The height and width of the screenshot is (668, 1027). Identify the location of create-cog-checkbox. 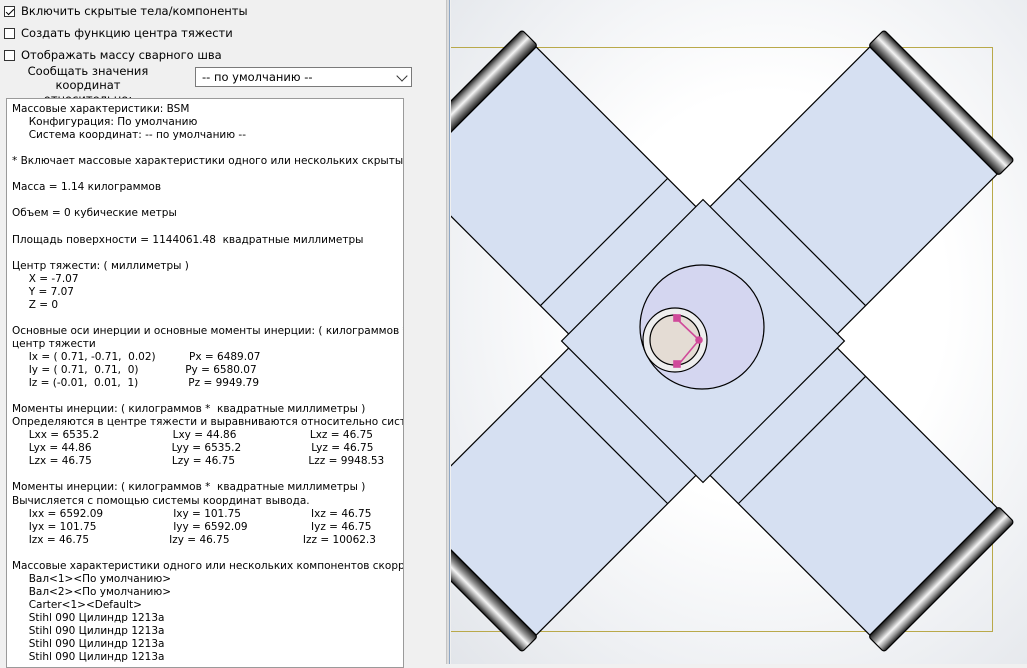
(9, 33).